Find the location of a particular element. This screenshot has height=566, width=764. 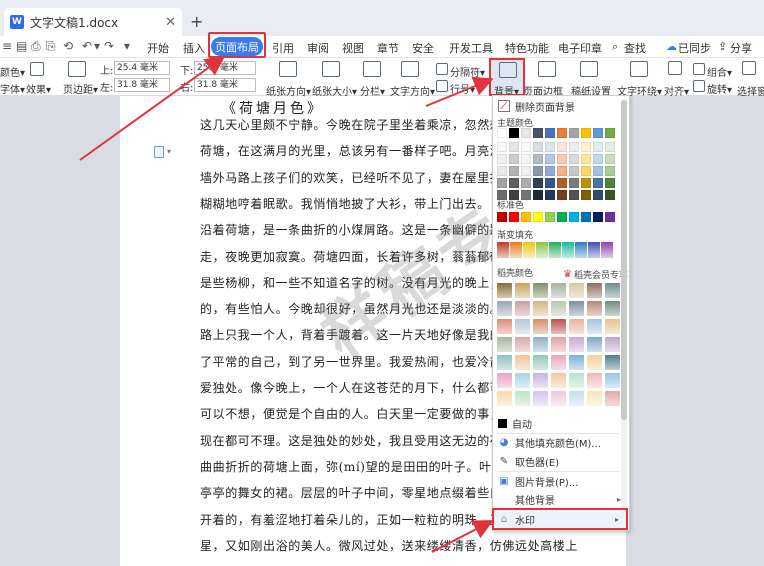

selection-pane-icon is located at coordinates (749, 68).